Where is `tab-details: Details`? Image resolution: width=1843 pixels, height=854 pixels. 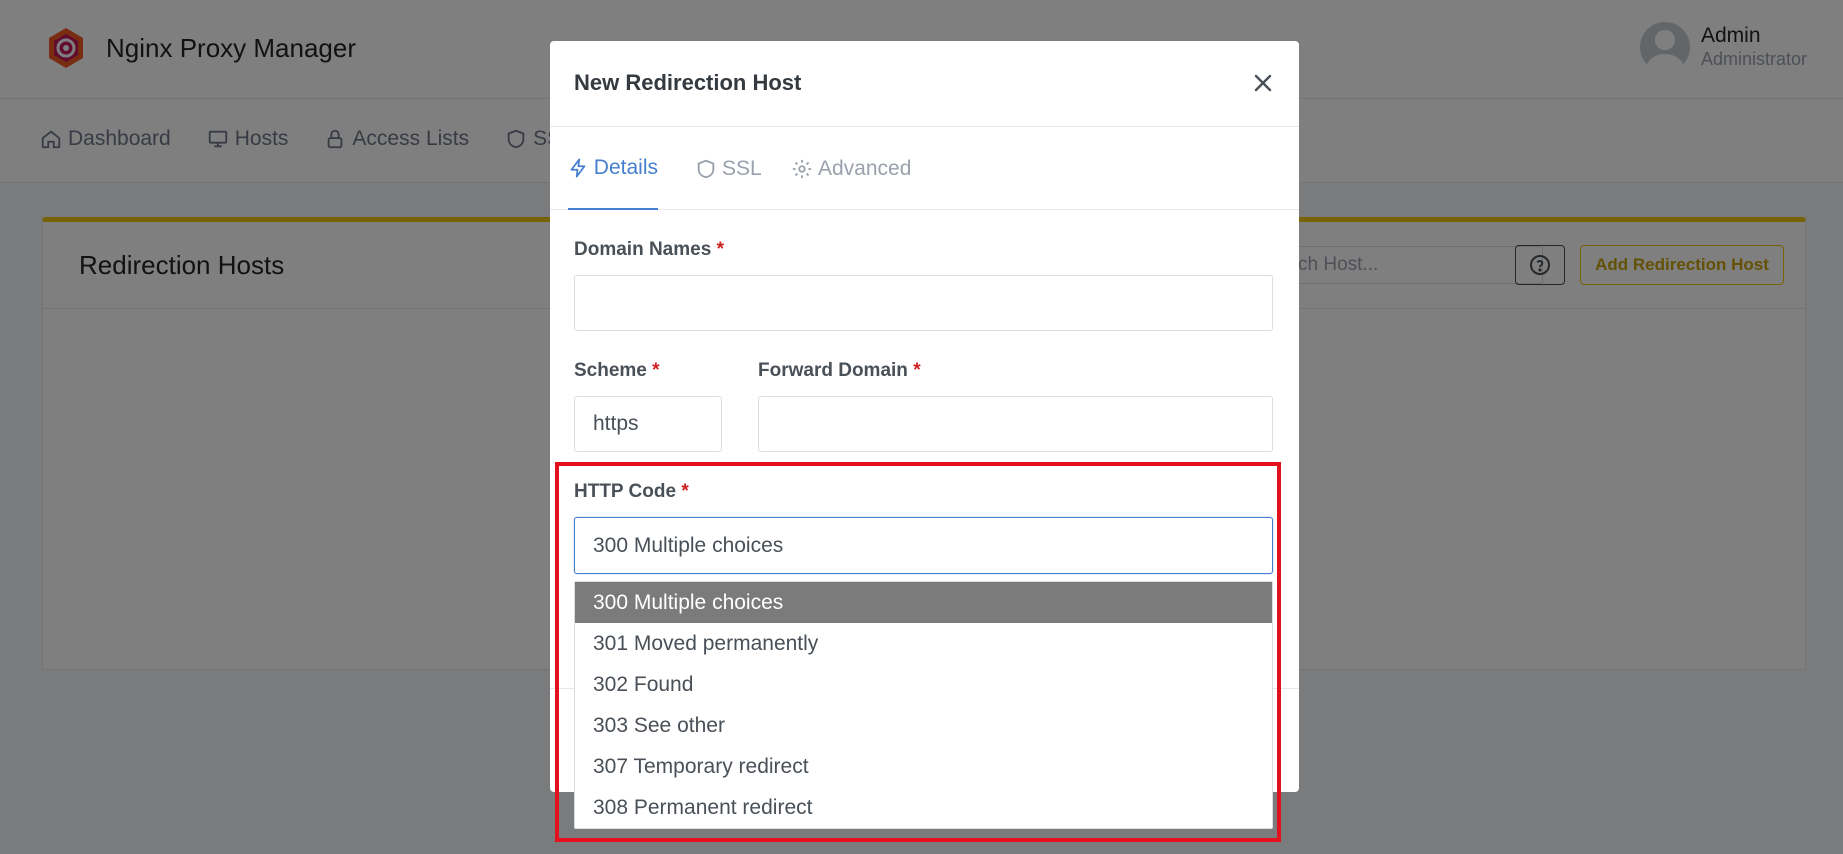 tab-details: Details is located at coordinates (613, 168).